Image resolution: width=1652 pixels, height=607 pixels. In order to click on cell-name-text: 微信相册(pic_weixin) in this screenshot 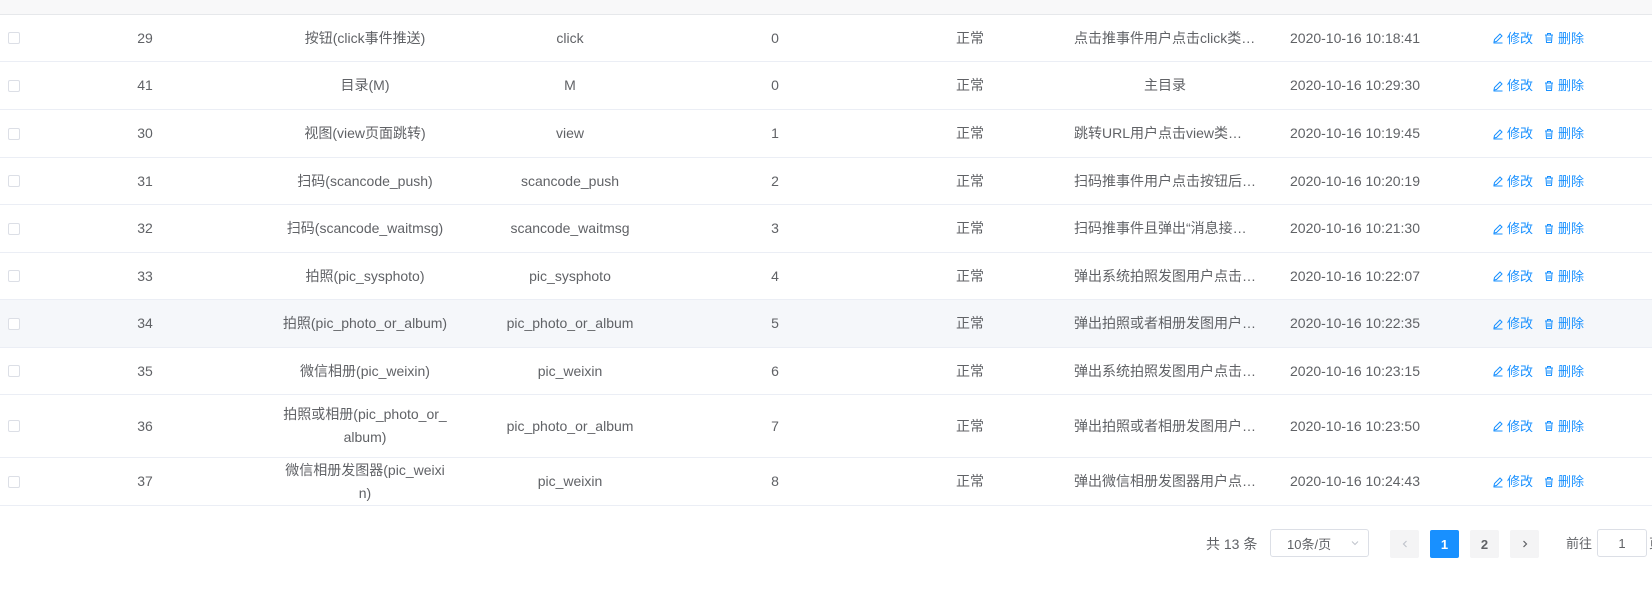, I will do `click(365, 370)`.